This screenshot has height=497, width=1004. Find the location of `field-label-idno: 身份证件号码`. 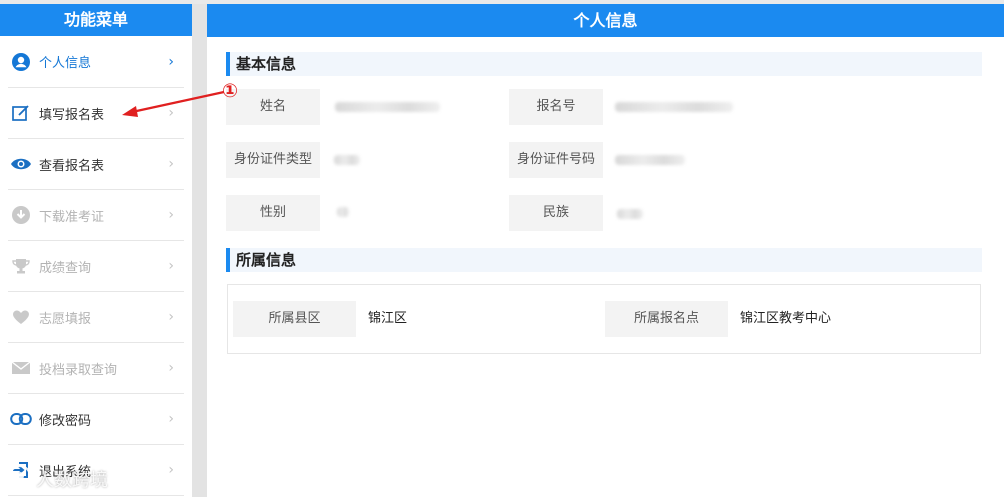

field-label-idno: 身份证件号码 is located at coordinates (556, 160).